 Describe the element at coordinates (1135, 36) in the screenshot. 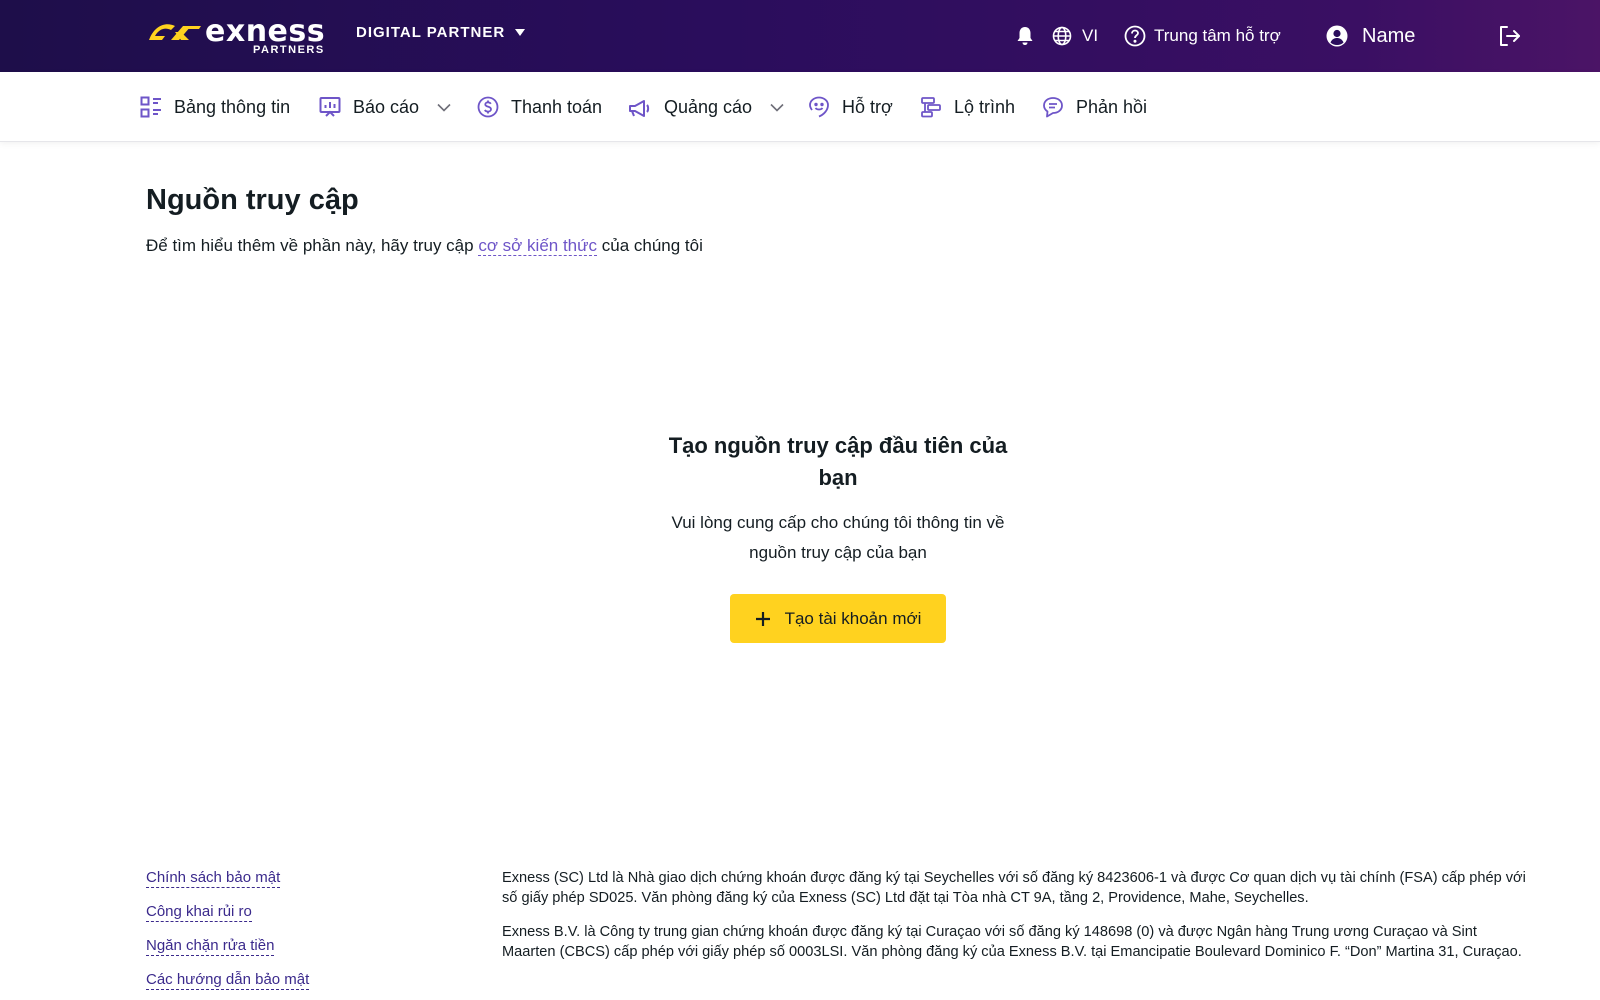

I see `question-circle-icon` at that location.